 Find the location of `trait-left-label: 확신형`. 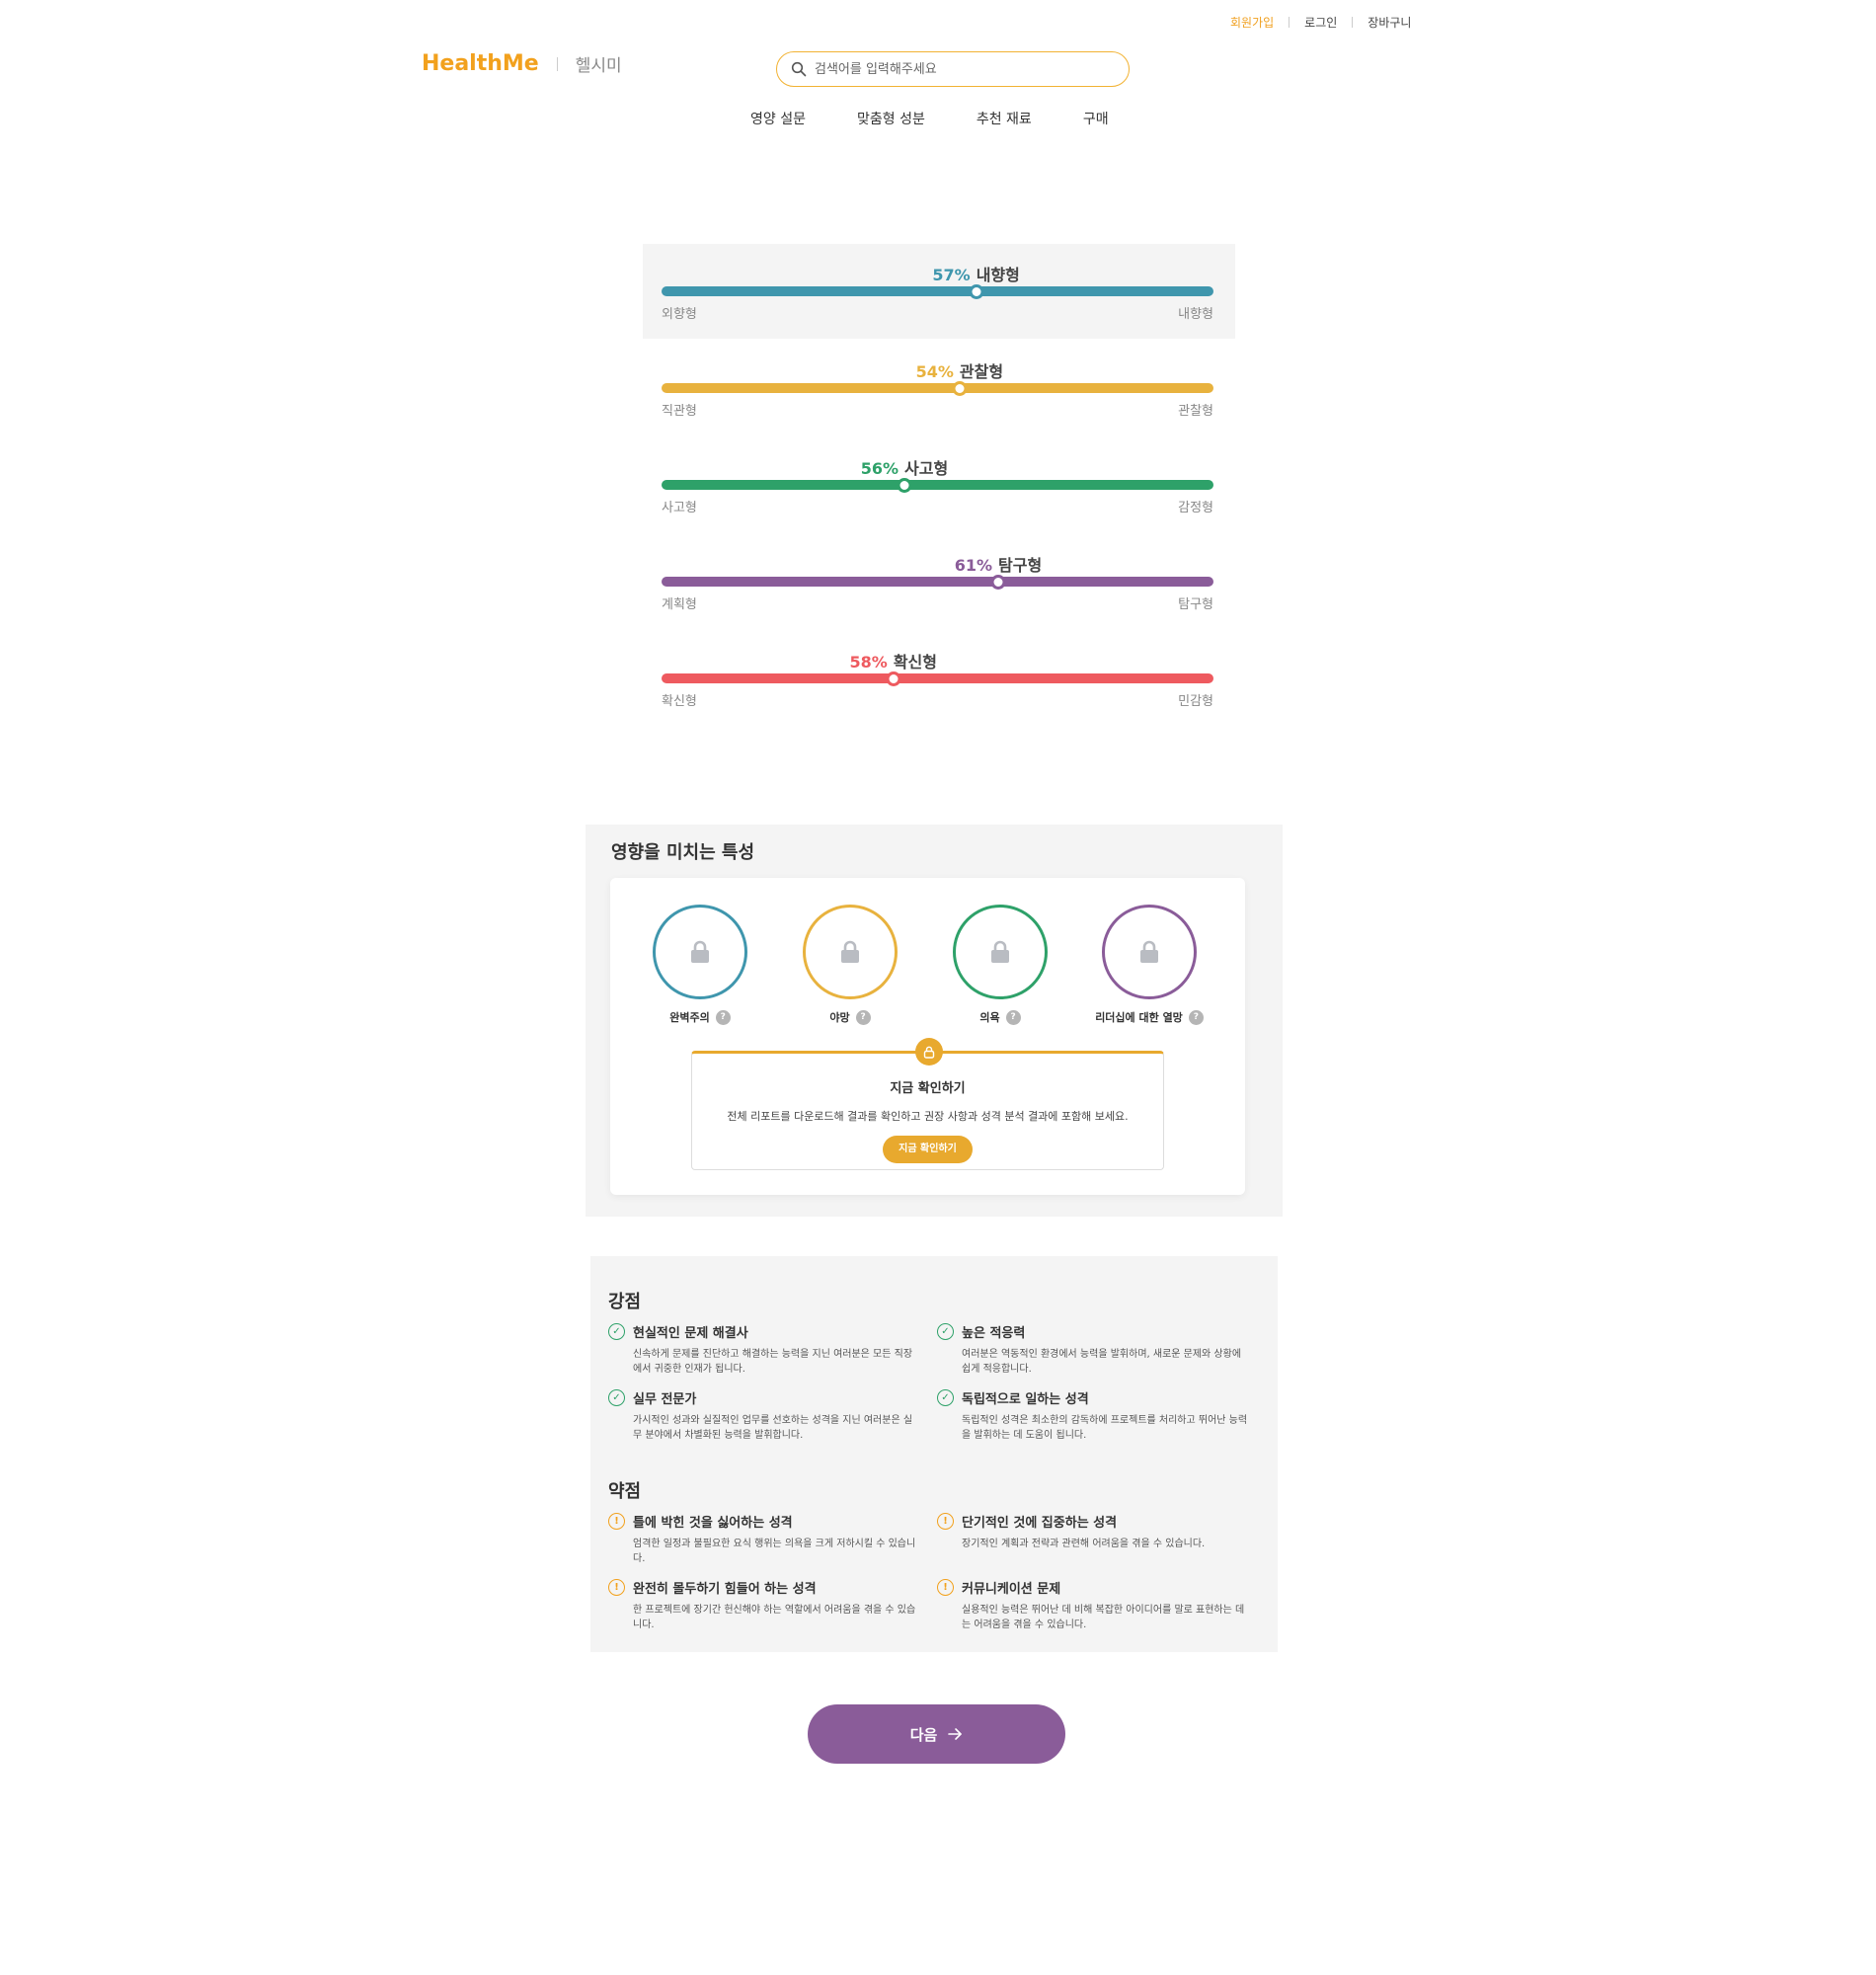

trait-left-label: 확신형 is located at coordinates (679, 701).